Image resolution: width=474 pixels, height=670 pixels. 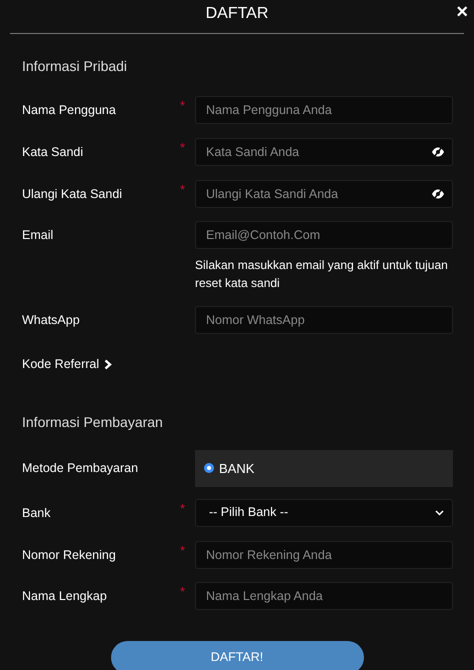 What do you see at coordinates (237, 13) in the screenshot?
I see `dialog-title: DAFTAR` at bounding box center [237, 13].